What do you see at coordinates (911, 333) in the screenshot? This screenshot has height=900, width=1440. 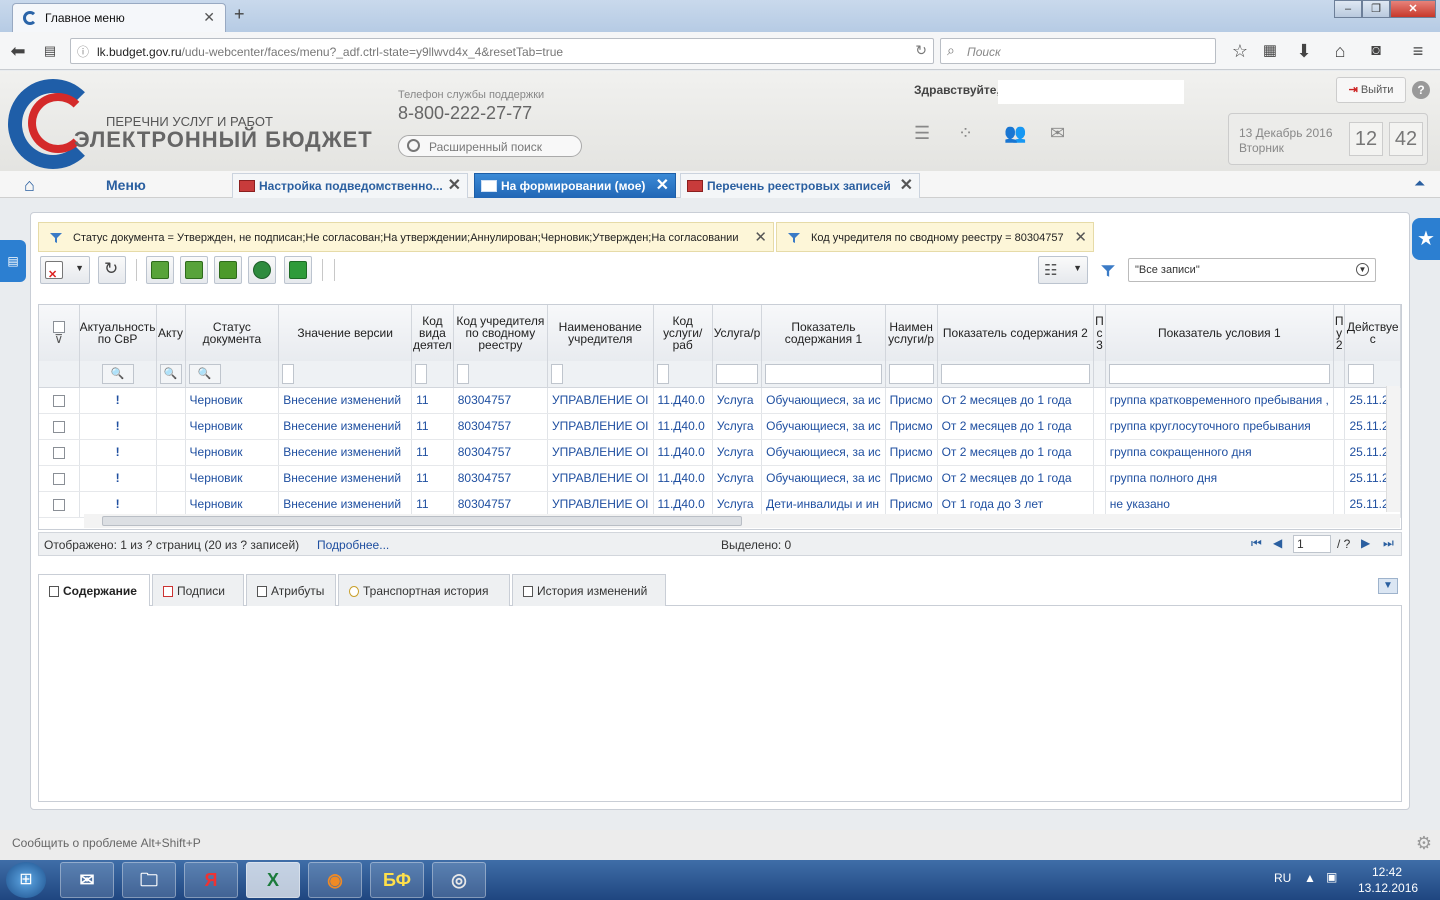 I see `column-header: Наимен услуги/р` at bounding box center [911, 333].